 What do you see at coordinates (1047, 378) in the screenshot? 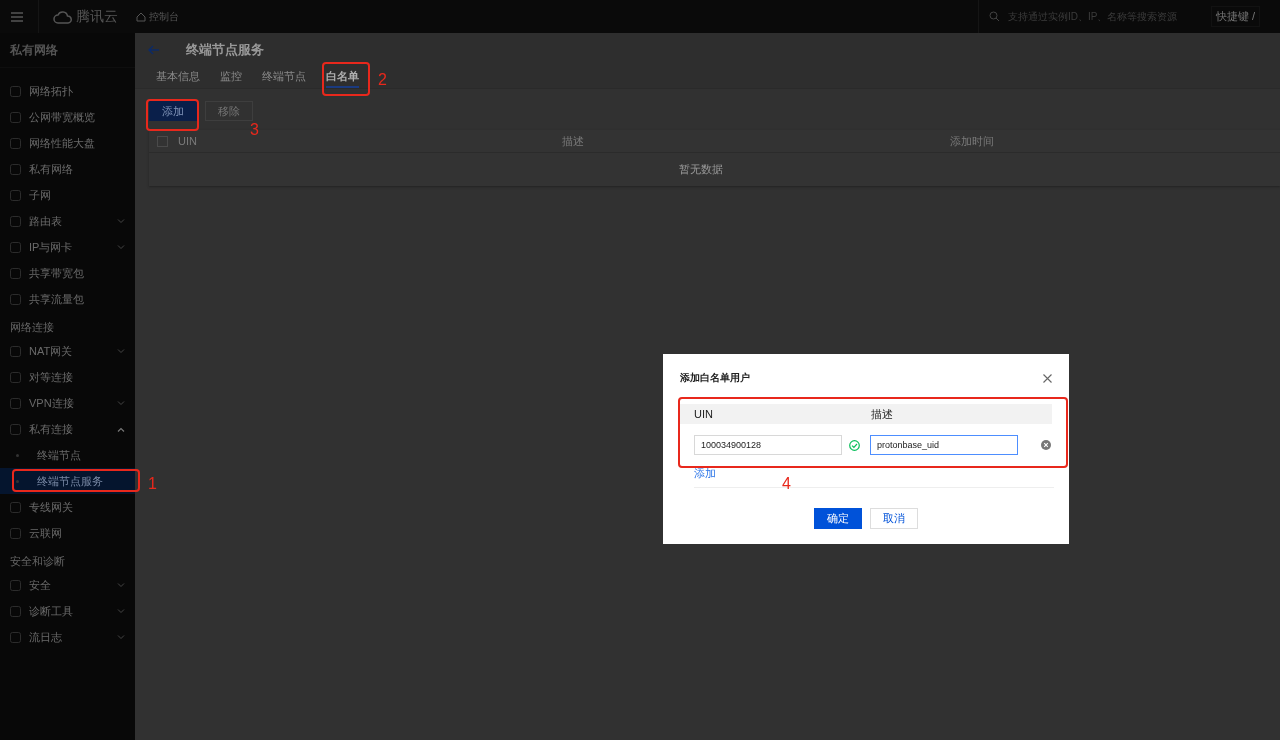
I see `close-icon` at bounding box center [1047, 378].